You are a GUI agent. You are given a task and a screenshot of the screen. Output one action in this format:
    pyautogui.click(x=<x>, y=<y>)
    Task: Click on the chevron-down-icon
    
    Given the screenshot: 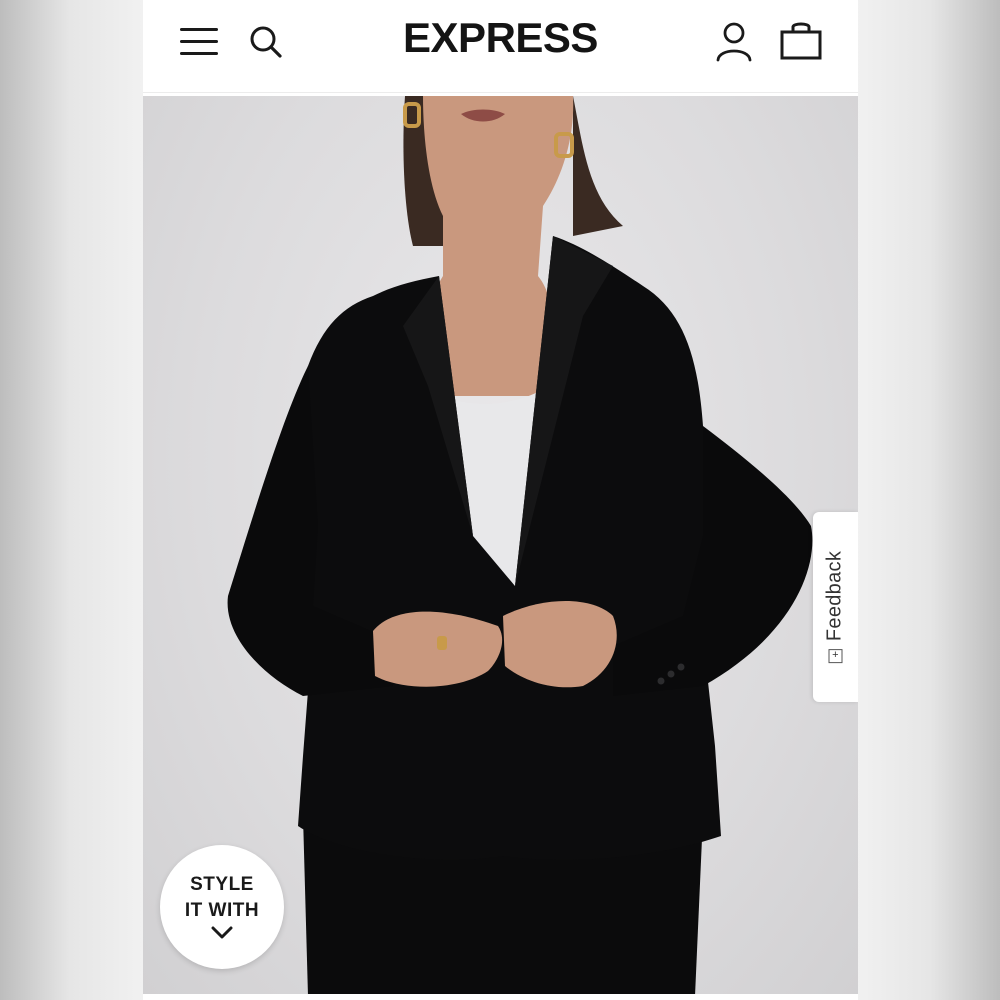 What is the action you would take?
    pyautogui.click(x=222, y=932)
    